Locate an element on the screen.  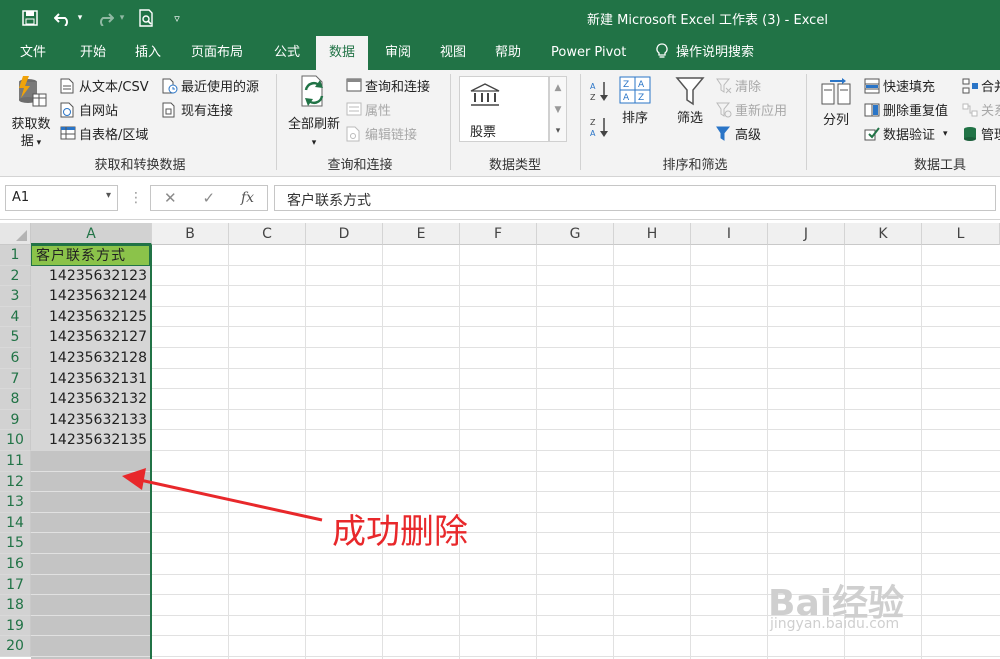
refresh-all-button: 全部刷新 ▾ is located at coordinates (314, 113).